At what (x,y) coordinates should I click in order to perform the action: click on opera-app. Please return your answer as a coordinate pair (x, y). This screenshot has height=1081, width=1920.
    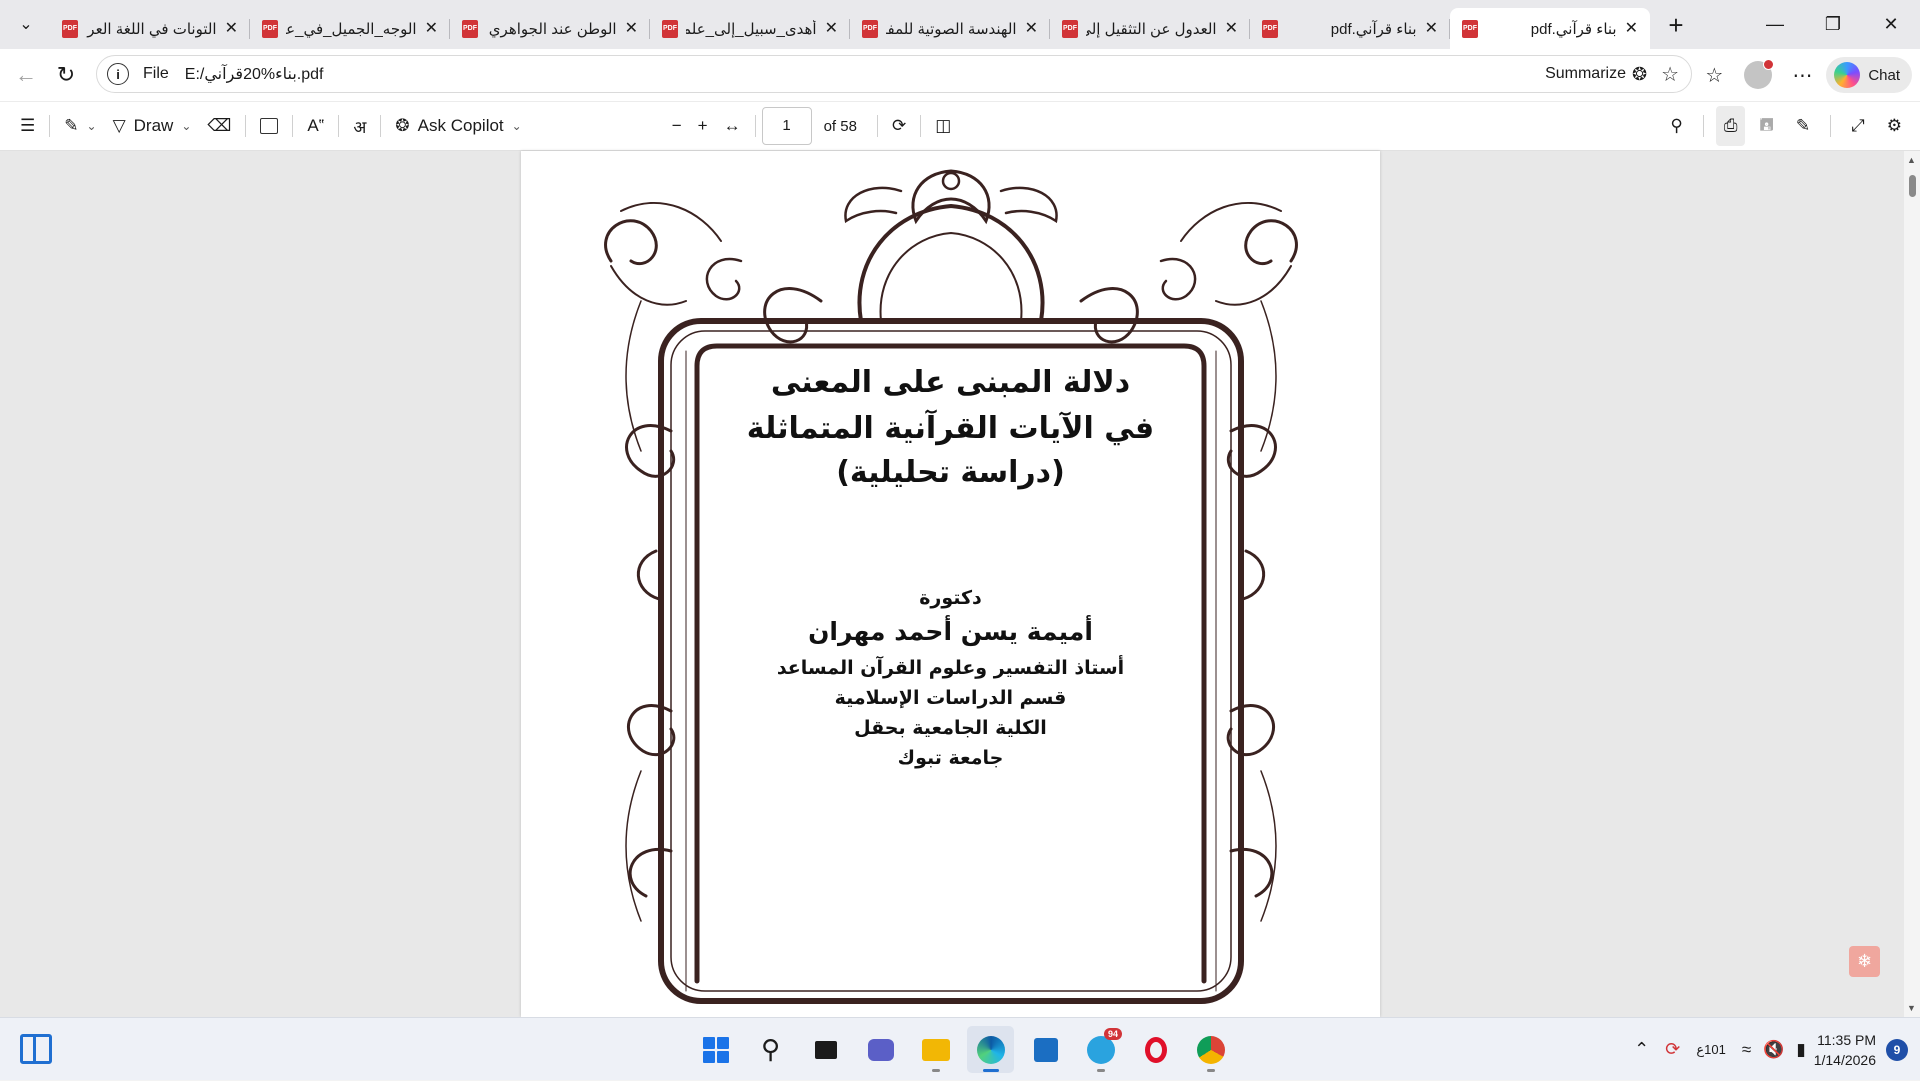
    Looking at the image, I should click on (1155, 1049).